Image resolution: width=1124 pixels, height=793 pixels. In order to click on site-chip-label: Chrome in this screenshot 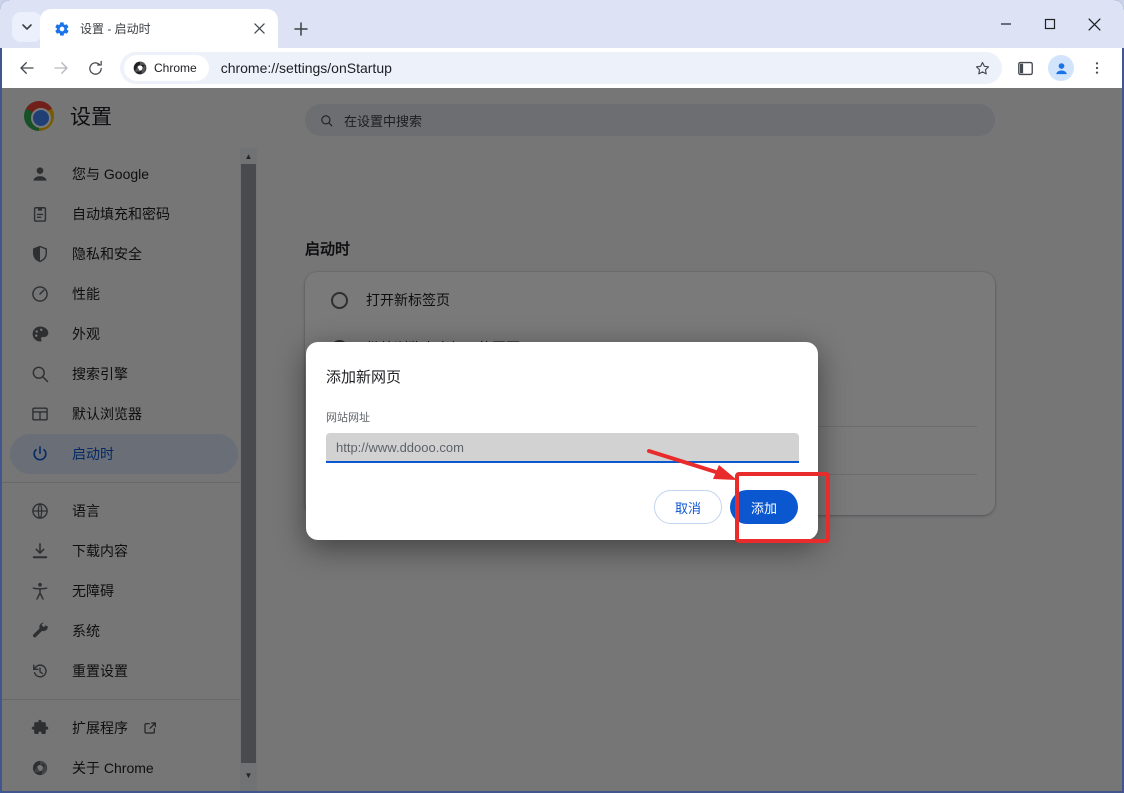, I will do `click(175, 68)`.